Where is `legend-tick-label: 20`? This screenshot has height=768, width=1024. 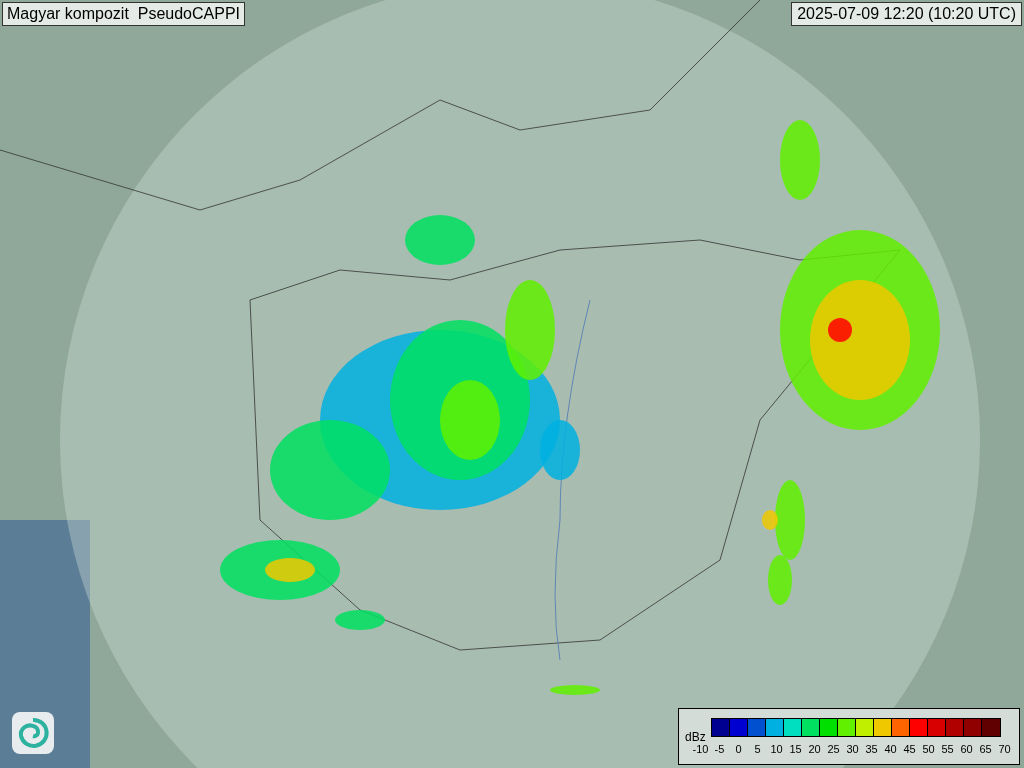
legend-tick-label: 20 is located at coordinates (814, 749).